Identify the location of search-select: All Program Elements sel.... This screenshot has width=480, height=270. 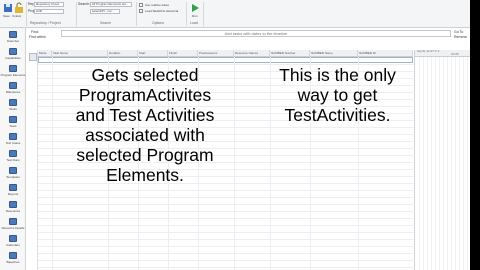
(111, 4).